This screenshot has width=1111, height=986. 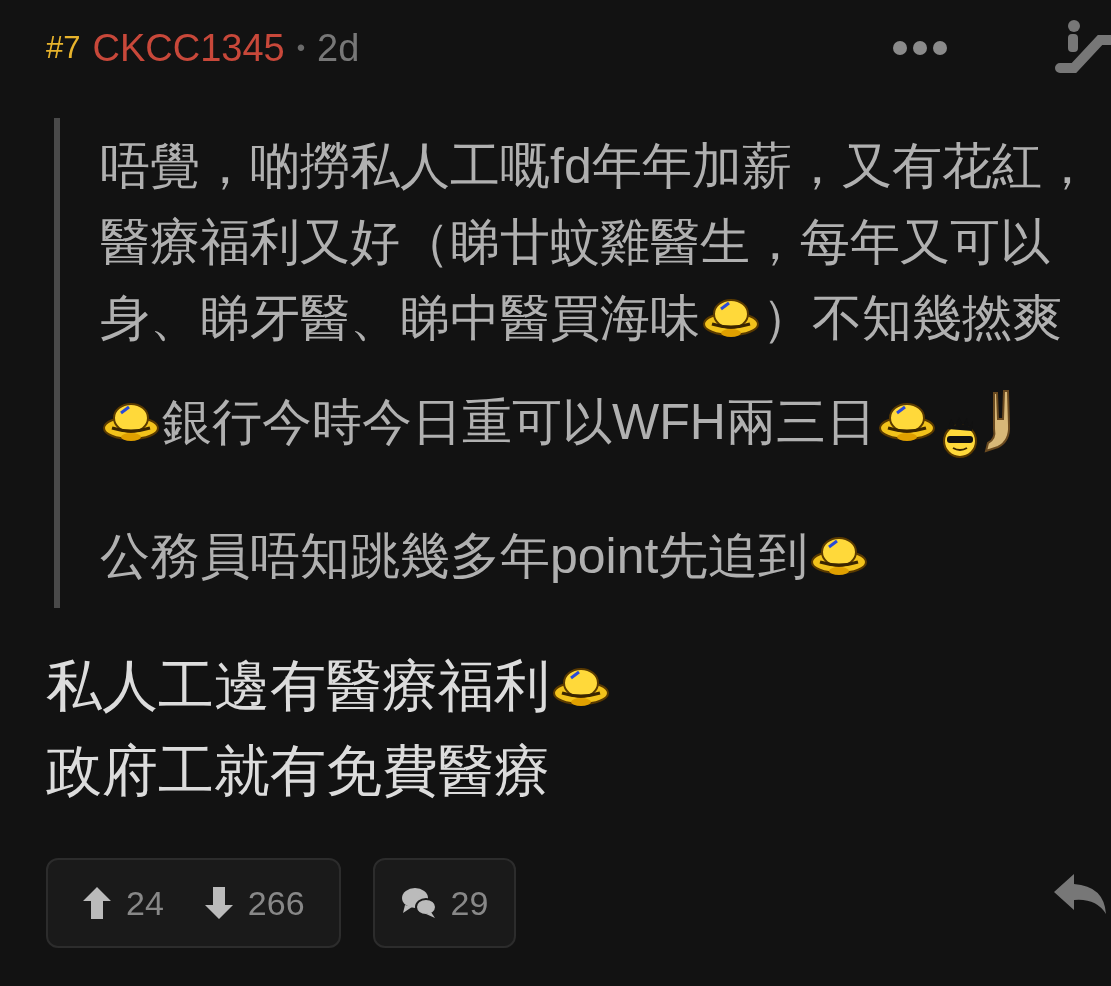 I want to click on more-icon, so click(x=920, y=48).